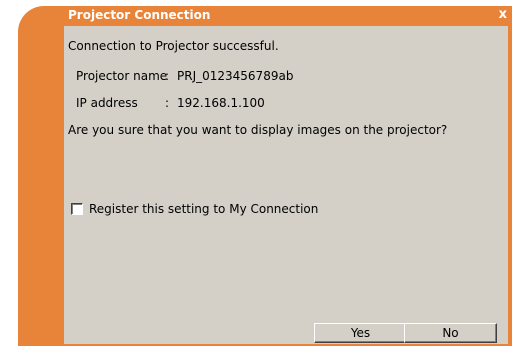 This screenshot has height=351, width=515. I want to click on close-icon: x, so click(503, 14).